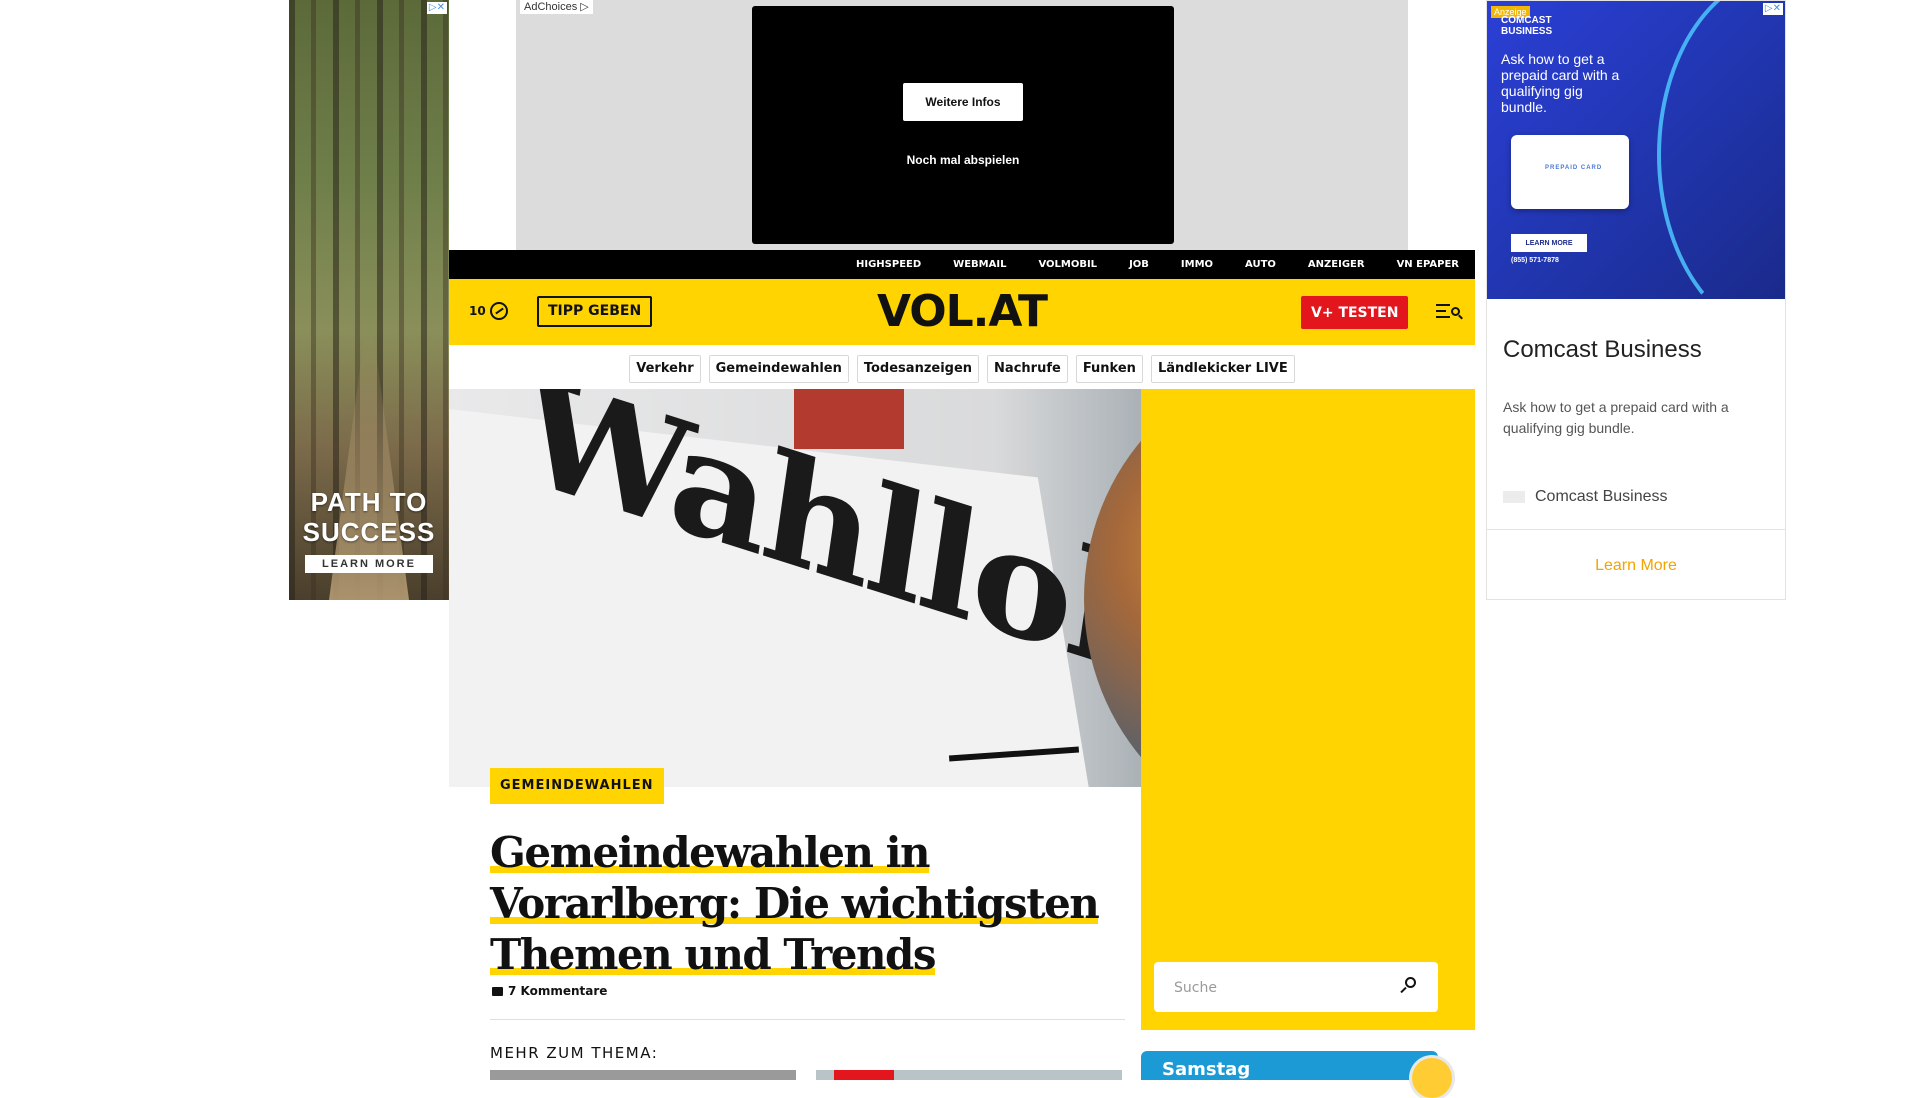 This screenshot has height=1098, width=1920. I want to click on service-nav-item: IMMO, so click(1197, 264).